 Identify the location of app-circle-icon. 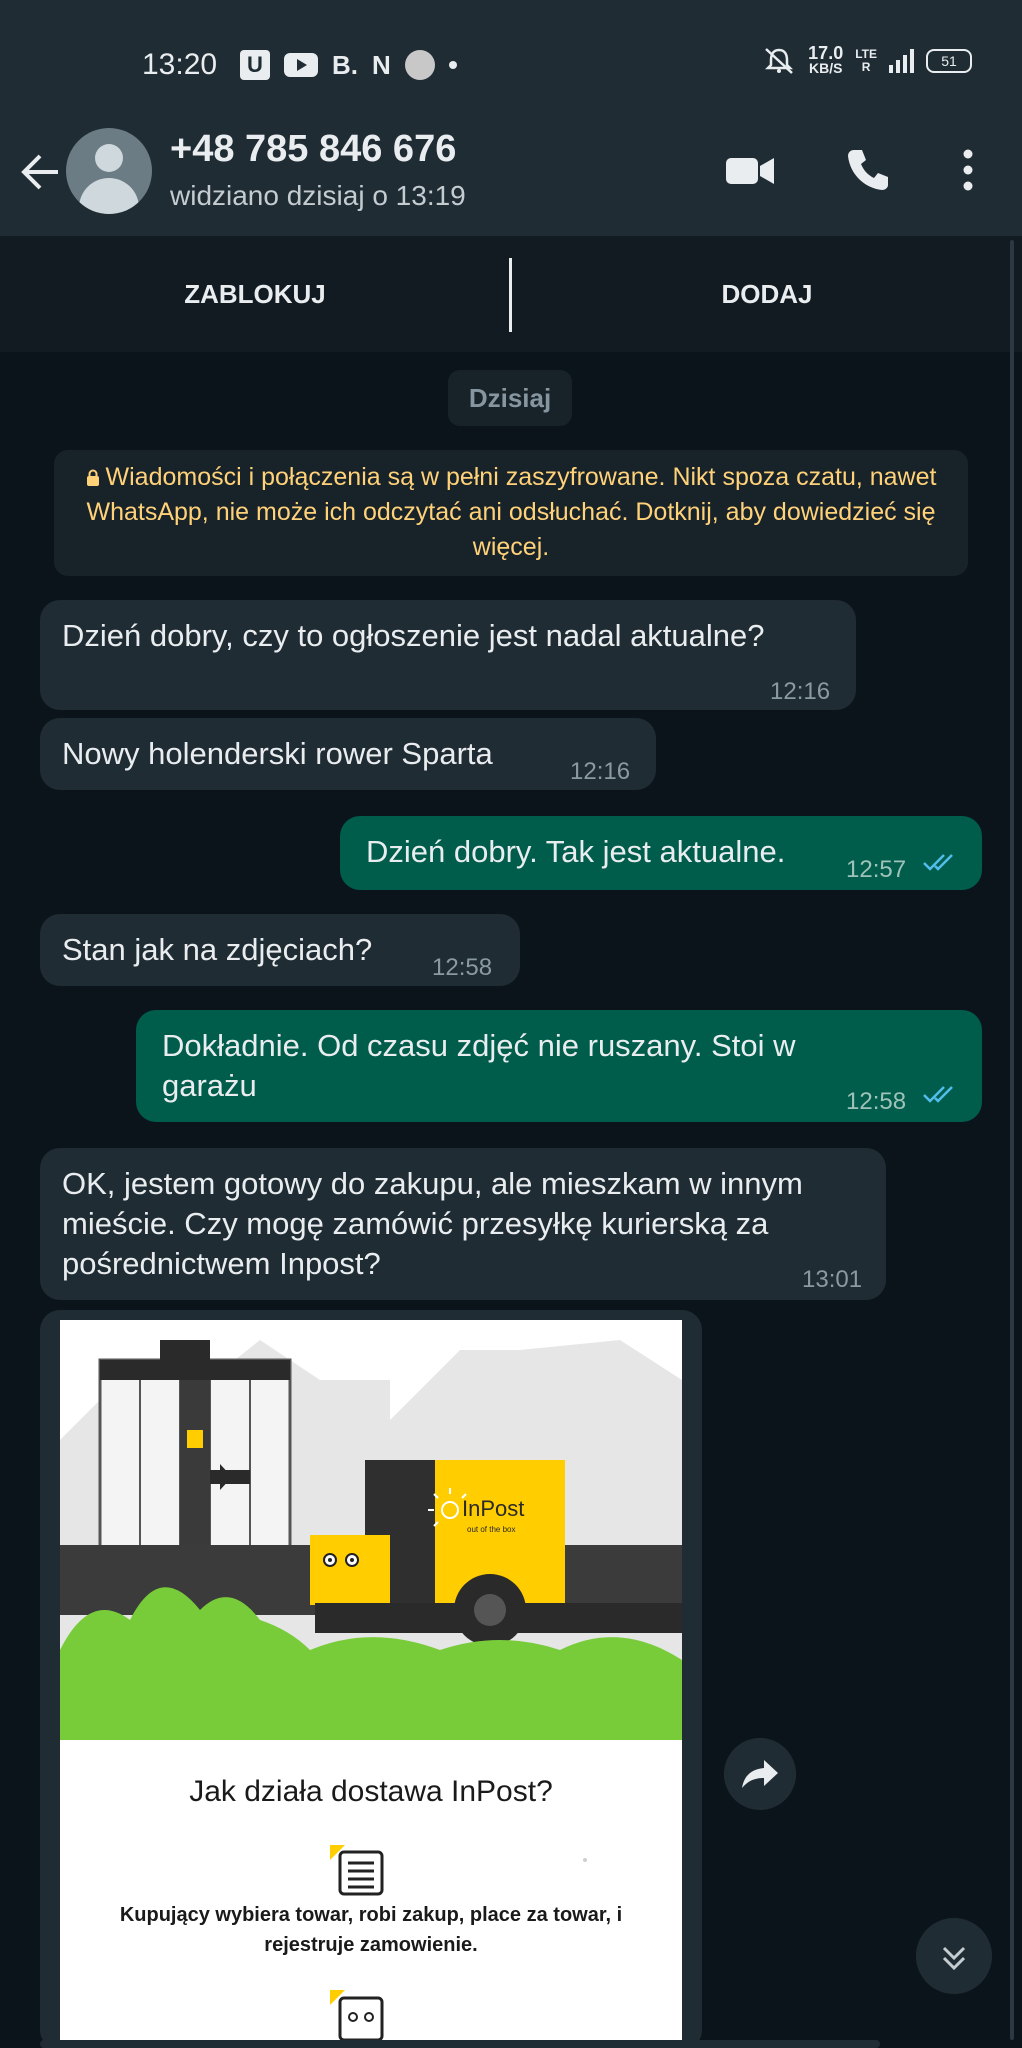
(419, 65).